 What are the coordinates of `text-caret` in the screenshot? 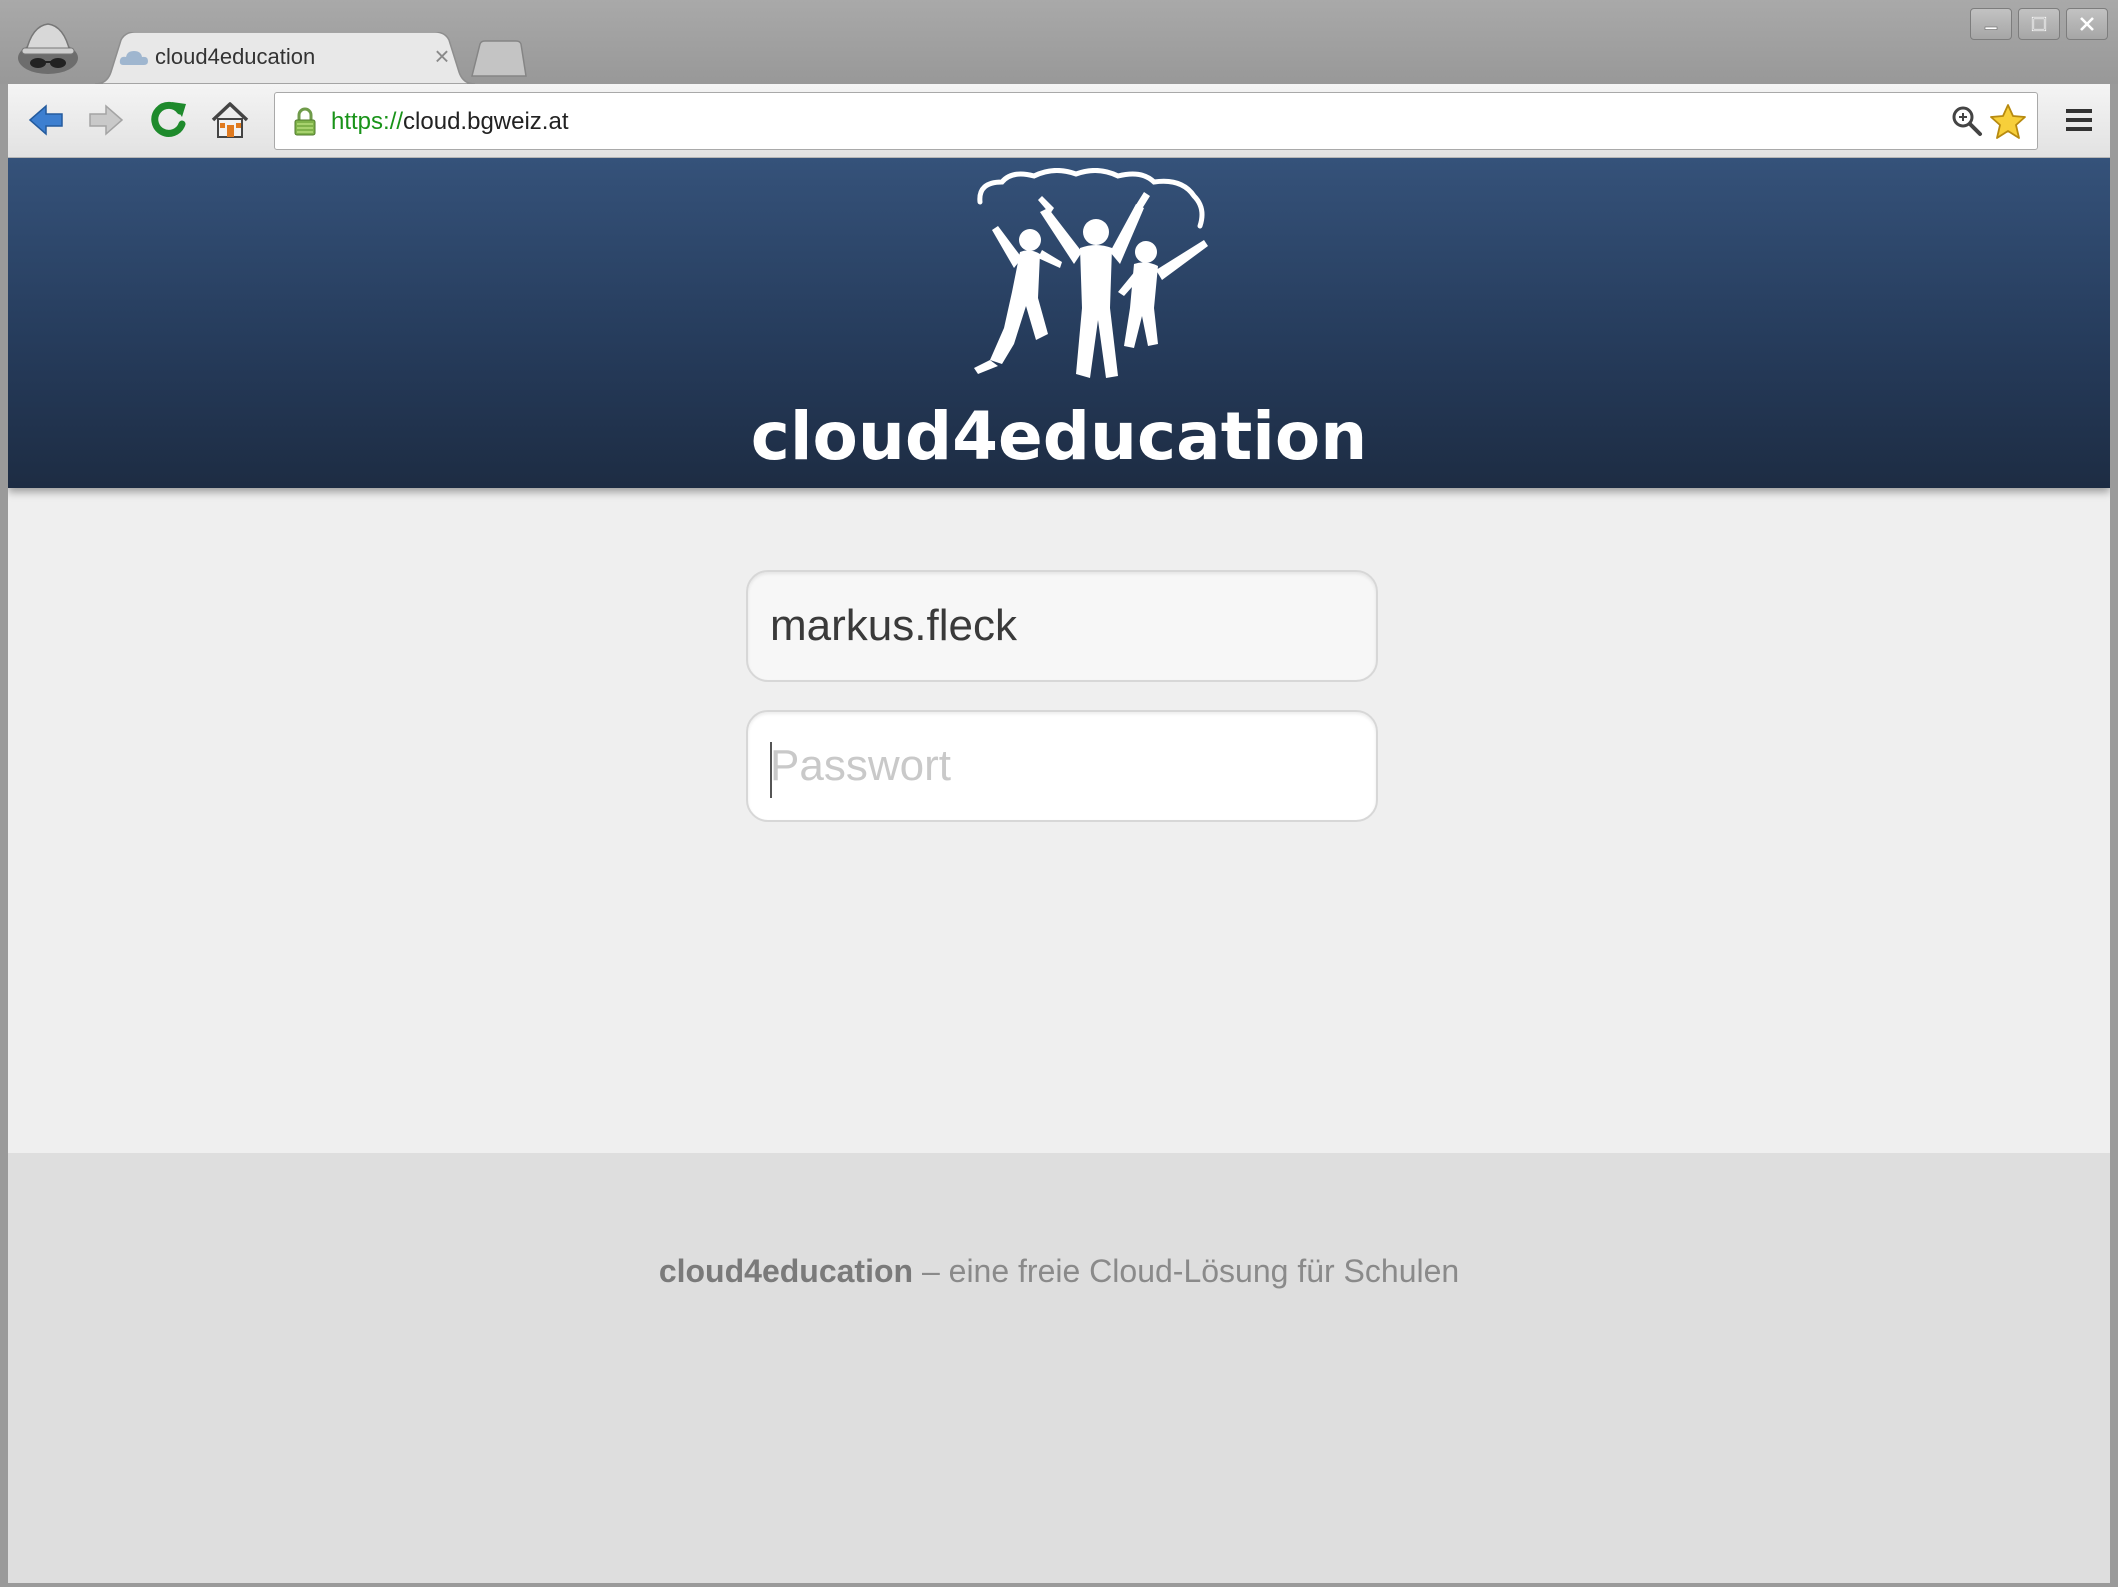 It's located at (771, 770).